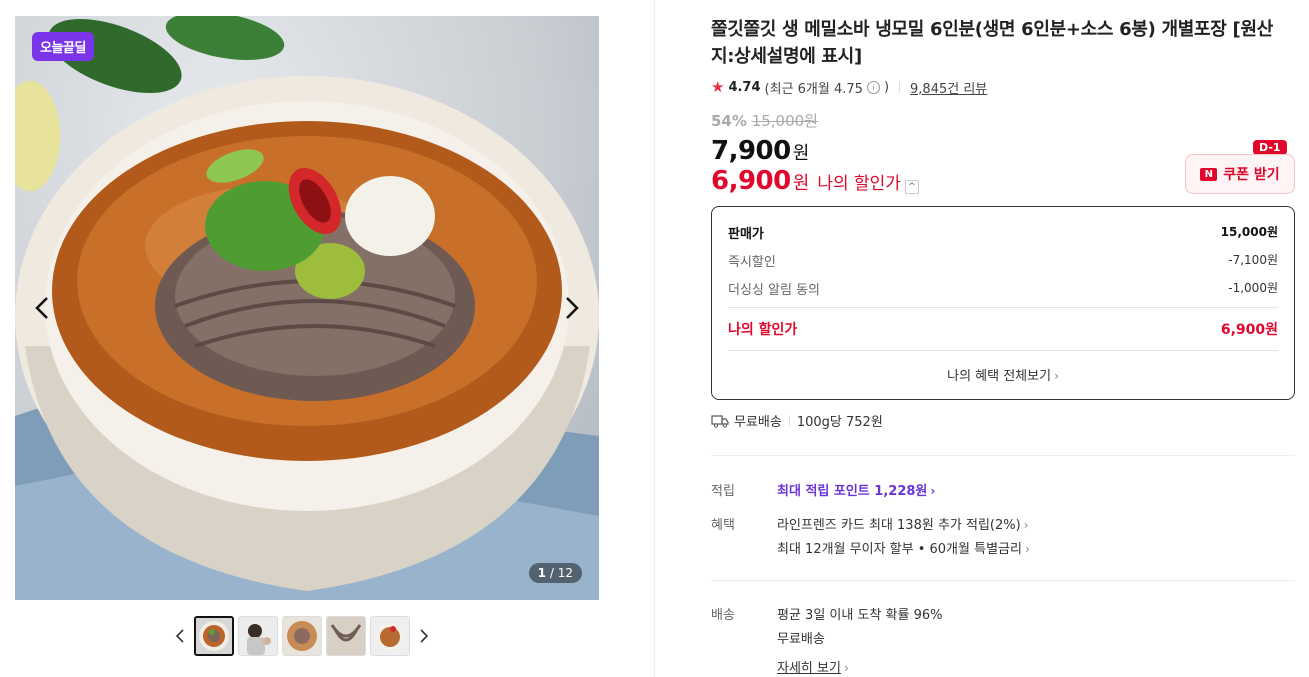  I want to click on deal-badge: 오늘끝딜, so click(63, 46).